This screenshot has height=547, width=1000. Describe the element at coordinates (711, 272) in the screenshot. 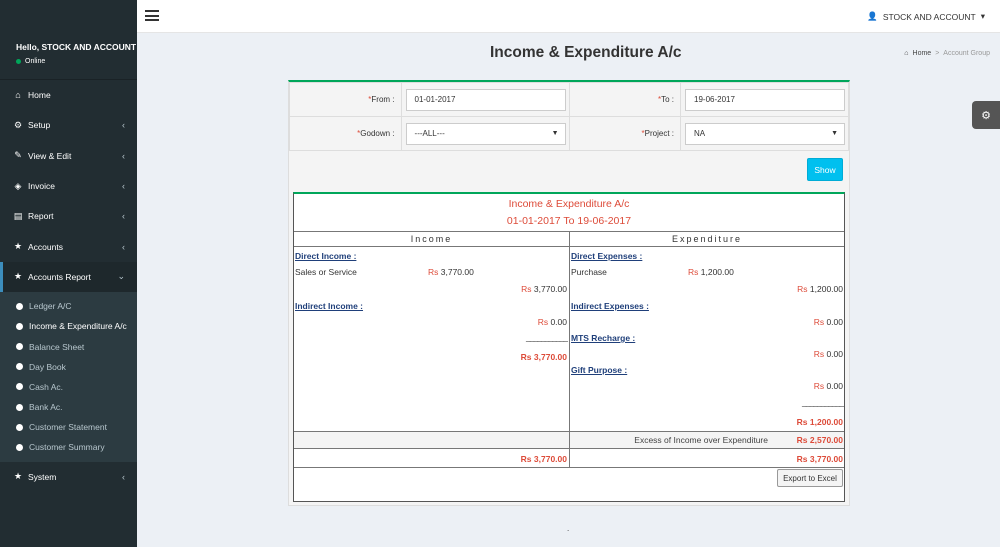

I see `purchase-amount: Rs 1,200.00` at that location.